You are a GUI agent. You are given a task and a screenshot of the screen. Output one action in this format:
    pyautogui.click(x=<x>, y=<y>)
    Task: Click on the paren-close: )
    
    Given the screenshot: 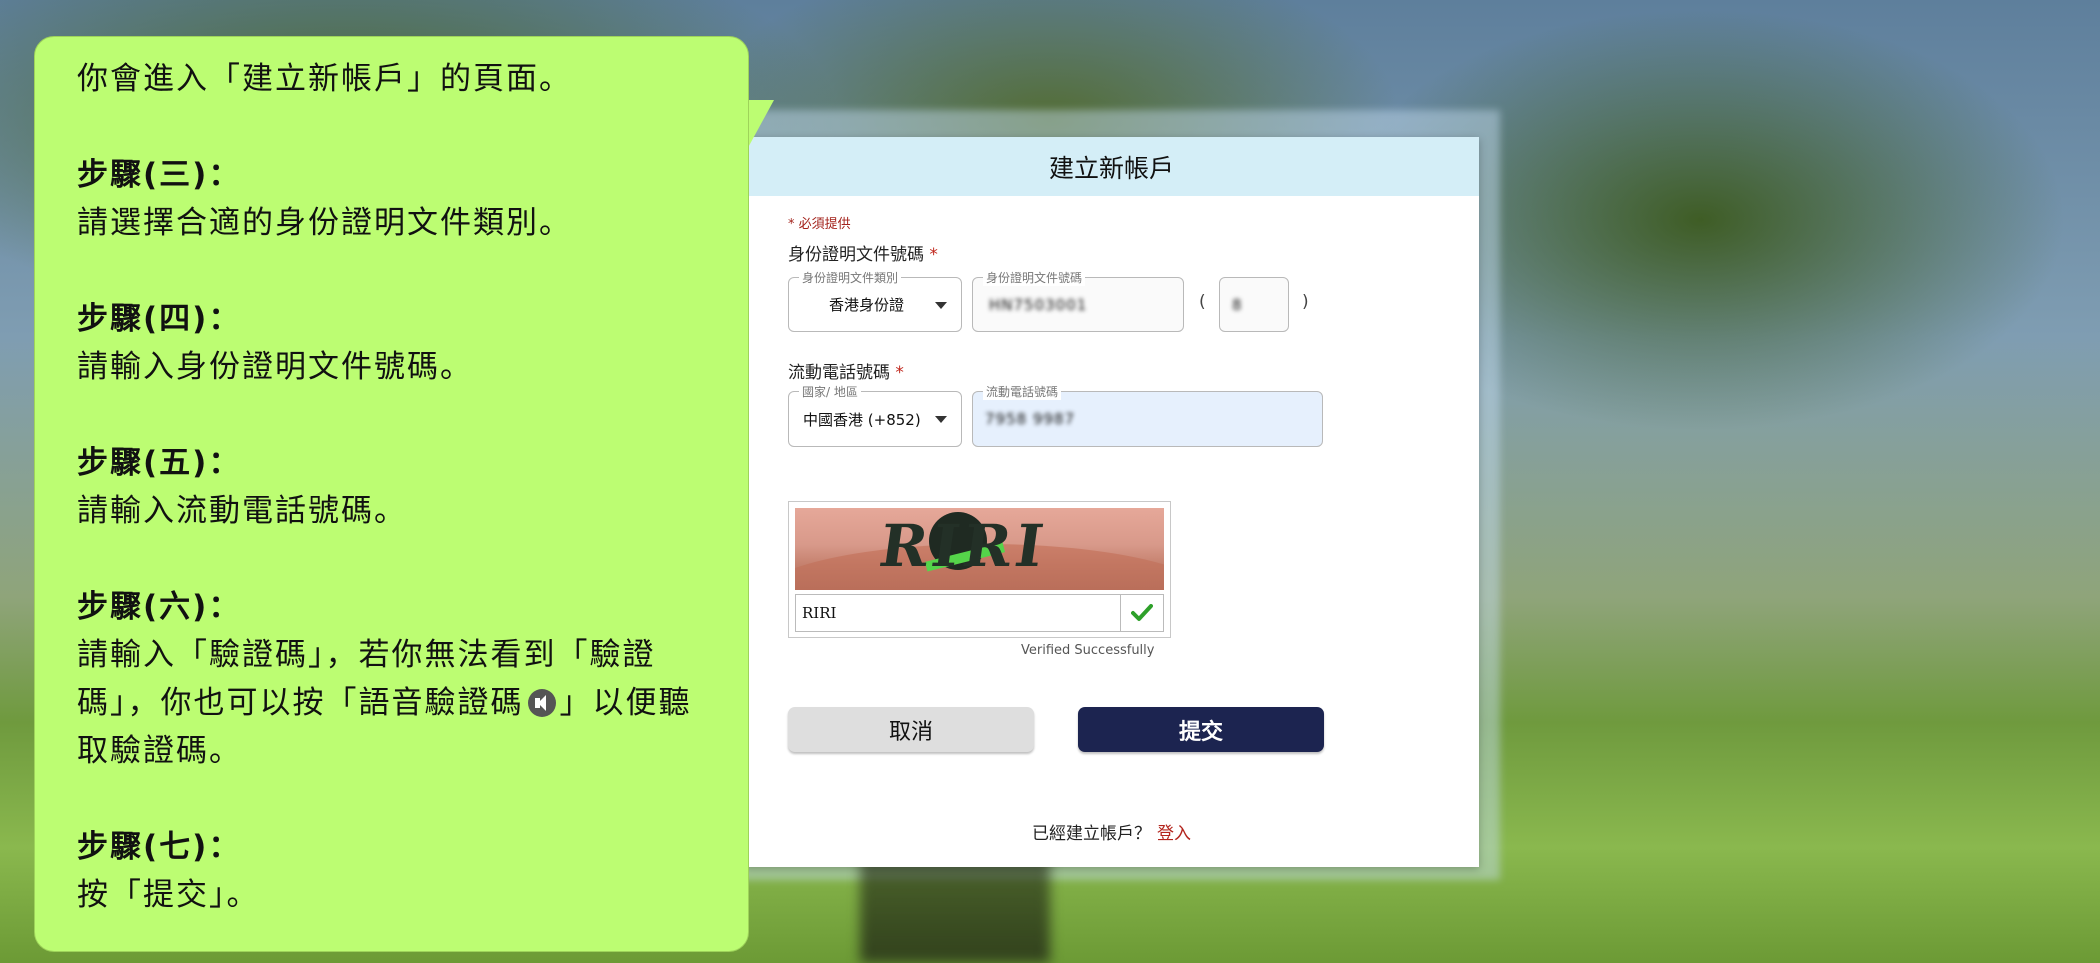 What is the action you would take?
    pyautogui.click(x=1305, y=302)
    